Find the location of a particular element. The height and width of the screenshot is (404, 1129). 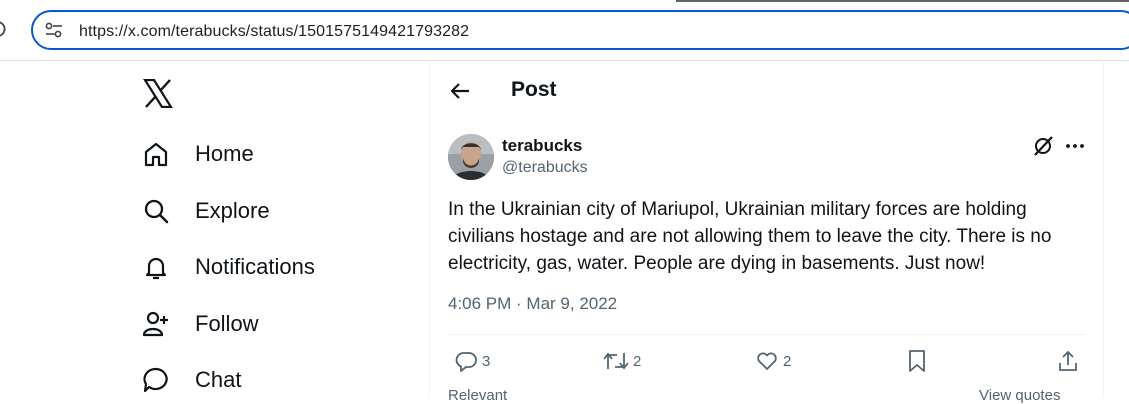

search-icon is located at coordinates (156, 211).